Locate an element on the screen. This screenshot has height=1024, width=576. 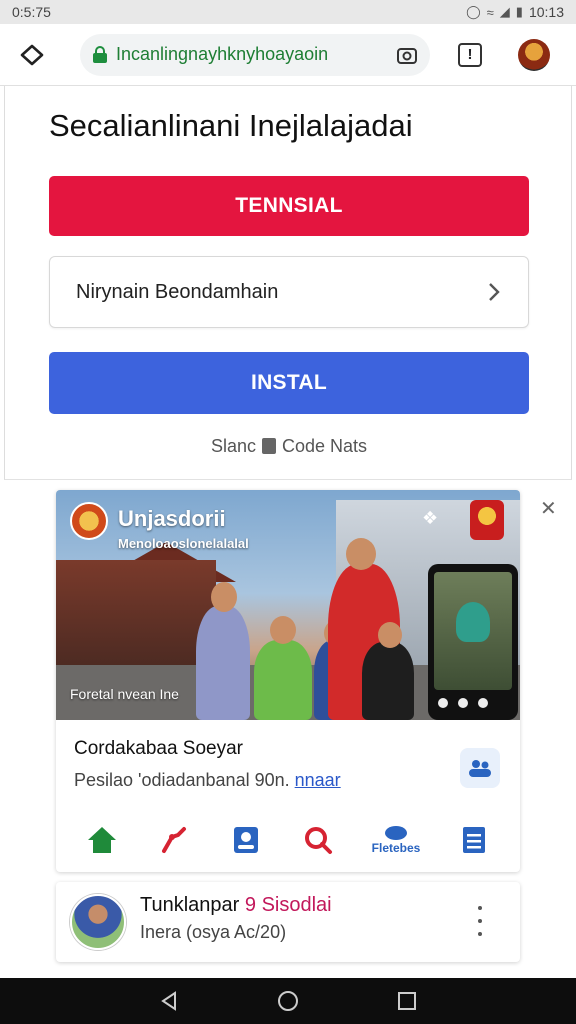
ad-phone-screen is located at coordinates (473, 631).